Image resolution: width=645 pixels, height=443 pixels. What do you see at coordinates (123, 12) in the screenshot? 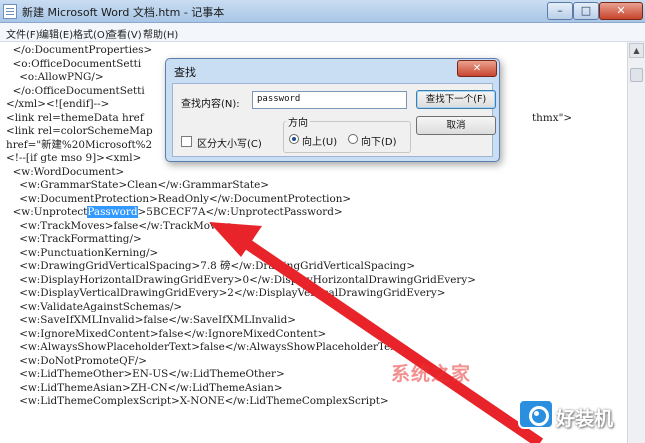
I see `window-title: 新建 Microsoft Word 文档.htm - 记事本` at bounding box center [123, 12].